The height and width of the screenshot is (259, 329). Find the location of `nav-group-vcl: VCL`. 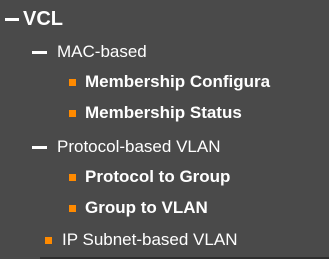

nav-group-vcl: VCL is located at coordinates (31, 19).